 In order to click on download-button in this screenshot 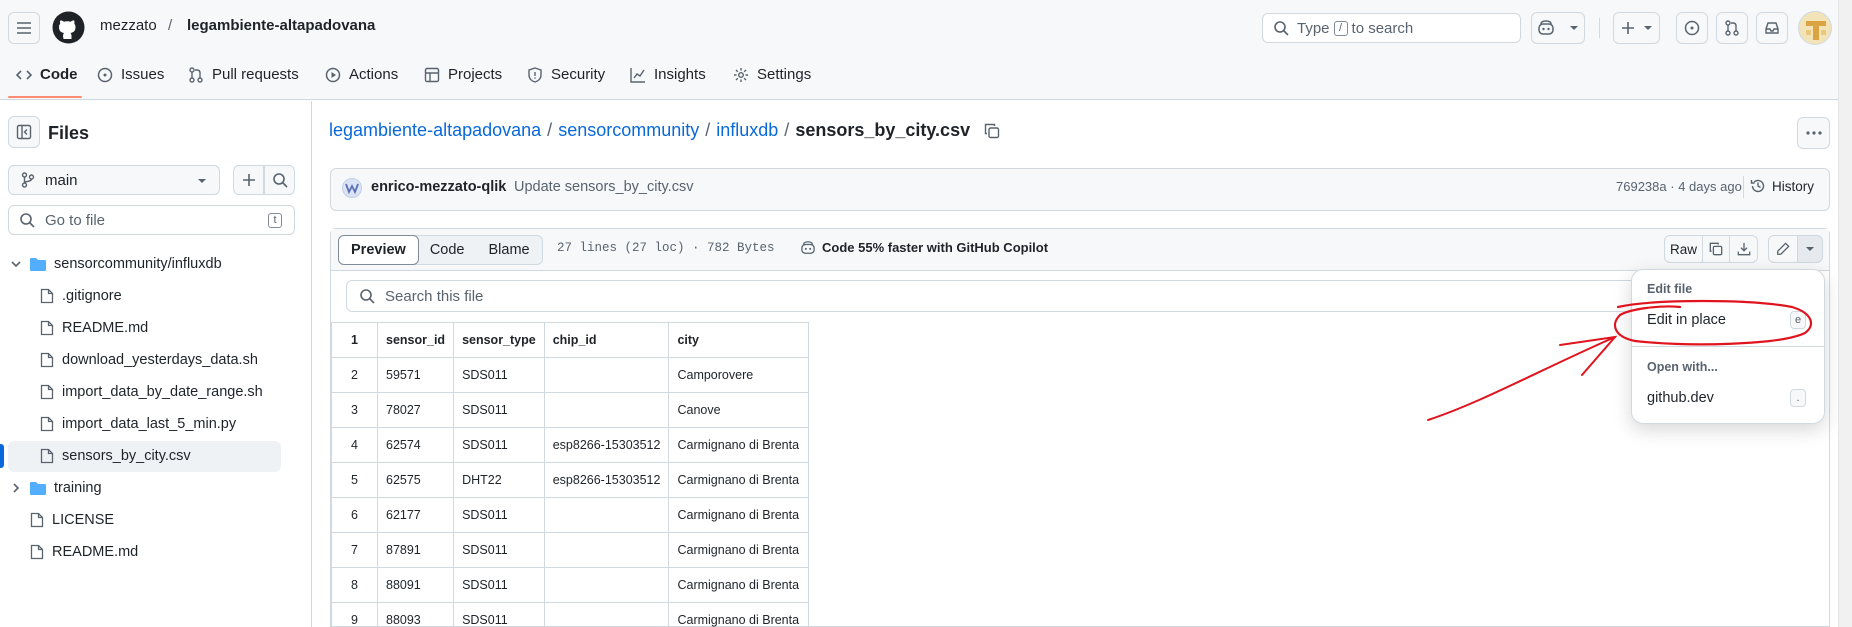, I will do `click(1743, 249)`.